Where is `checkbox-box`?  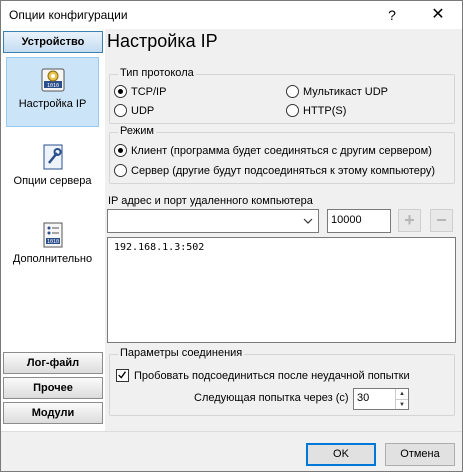 checkbox-box is located at coordinates (122, 375).